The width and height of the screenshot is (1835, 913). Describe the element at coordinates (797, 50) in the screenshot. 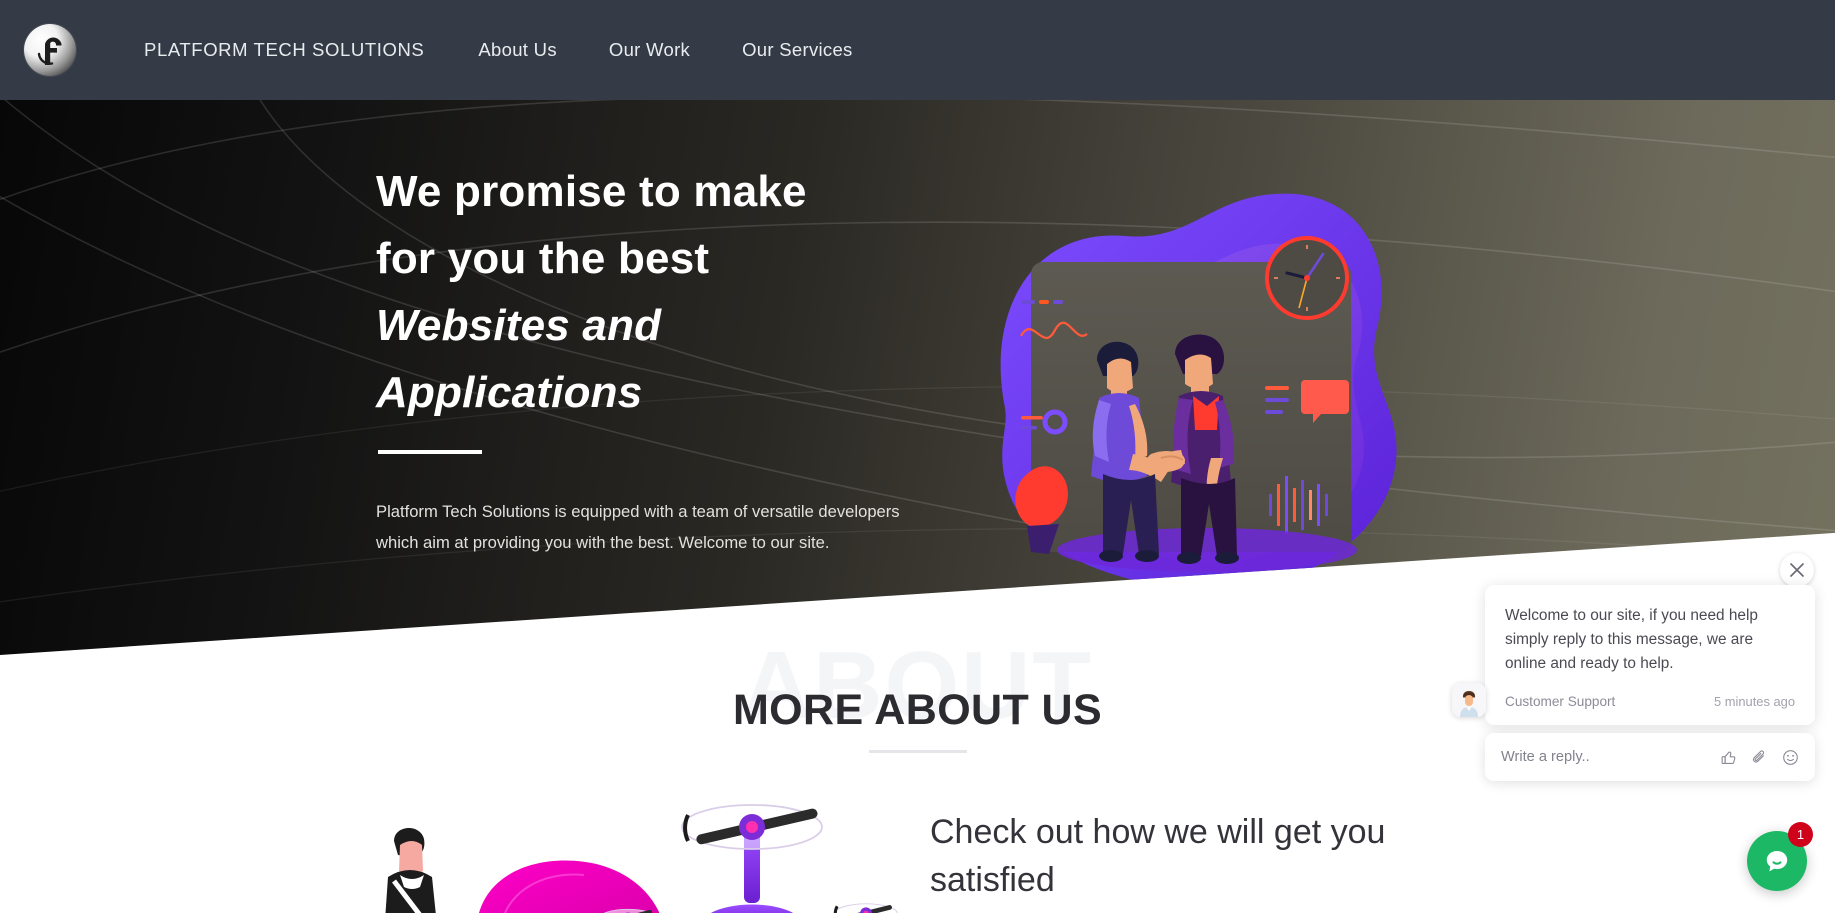

I see `nav-link-our-services: Our Services` at that location.